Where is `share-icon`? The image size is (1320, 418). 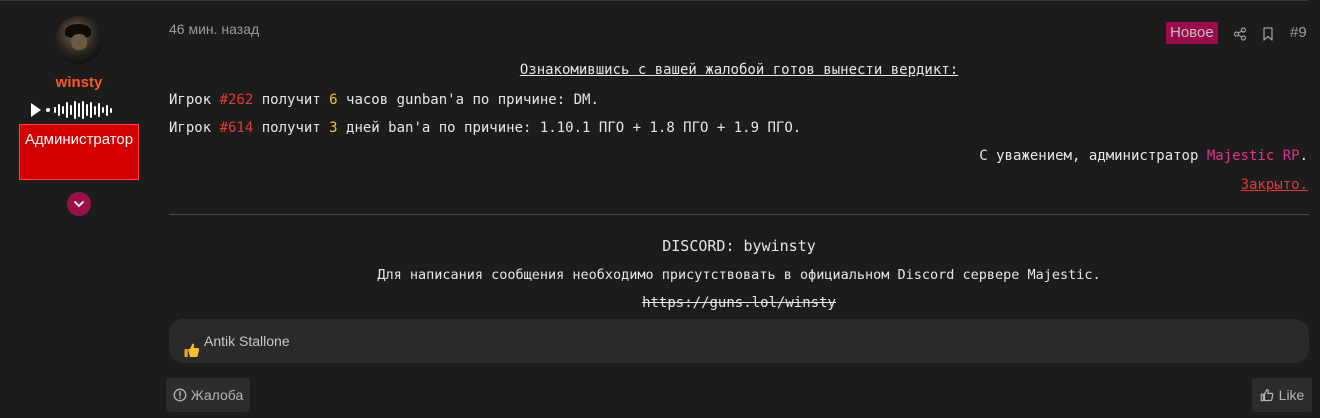
share-icon is located at coordinates (1240, 34).